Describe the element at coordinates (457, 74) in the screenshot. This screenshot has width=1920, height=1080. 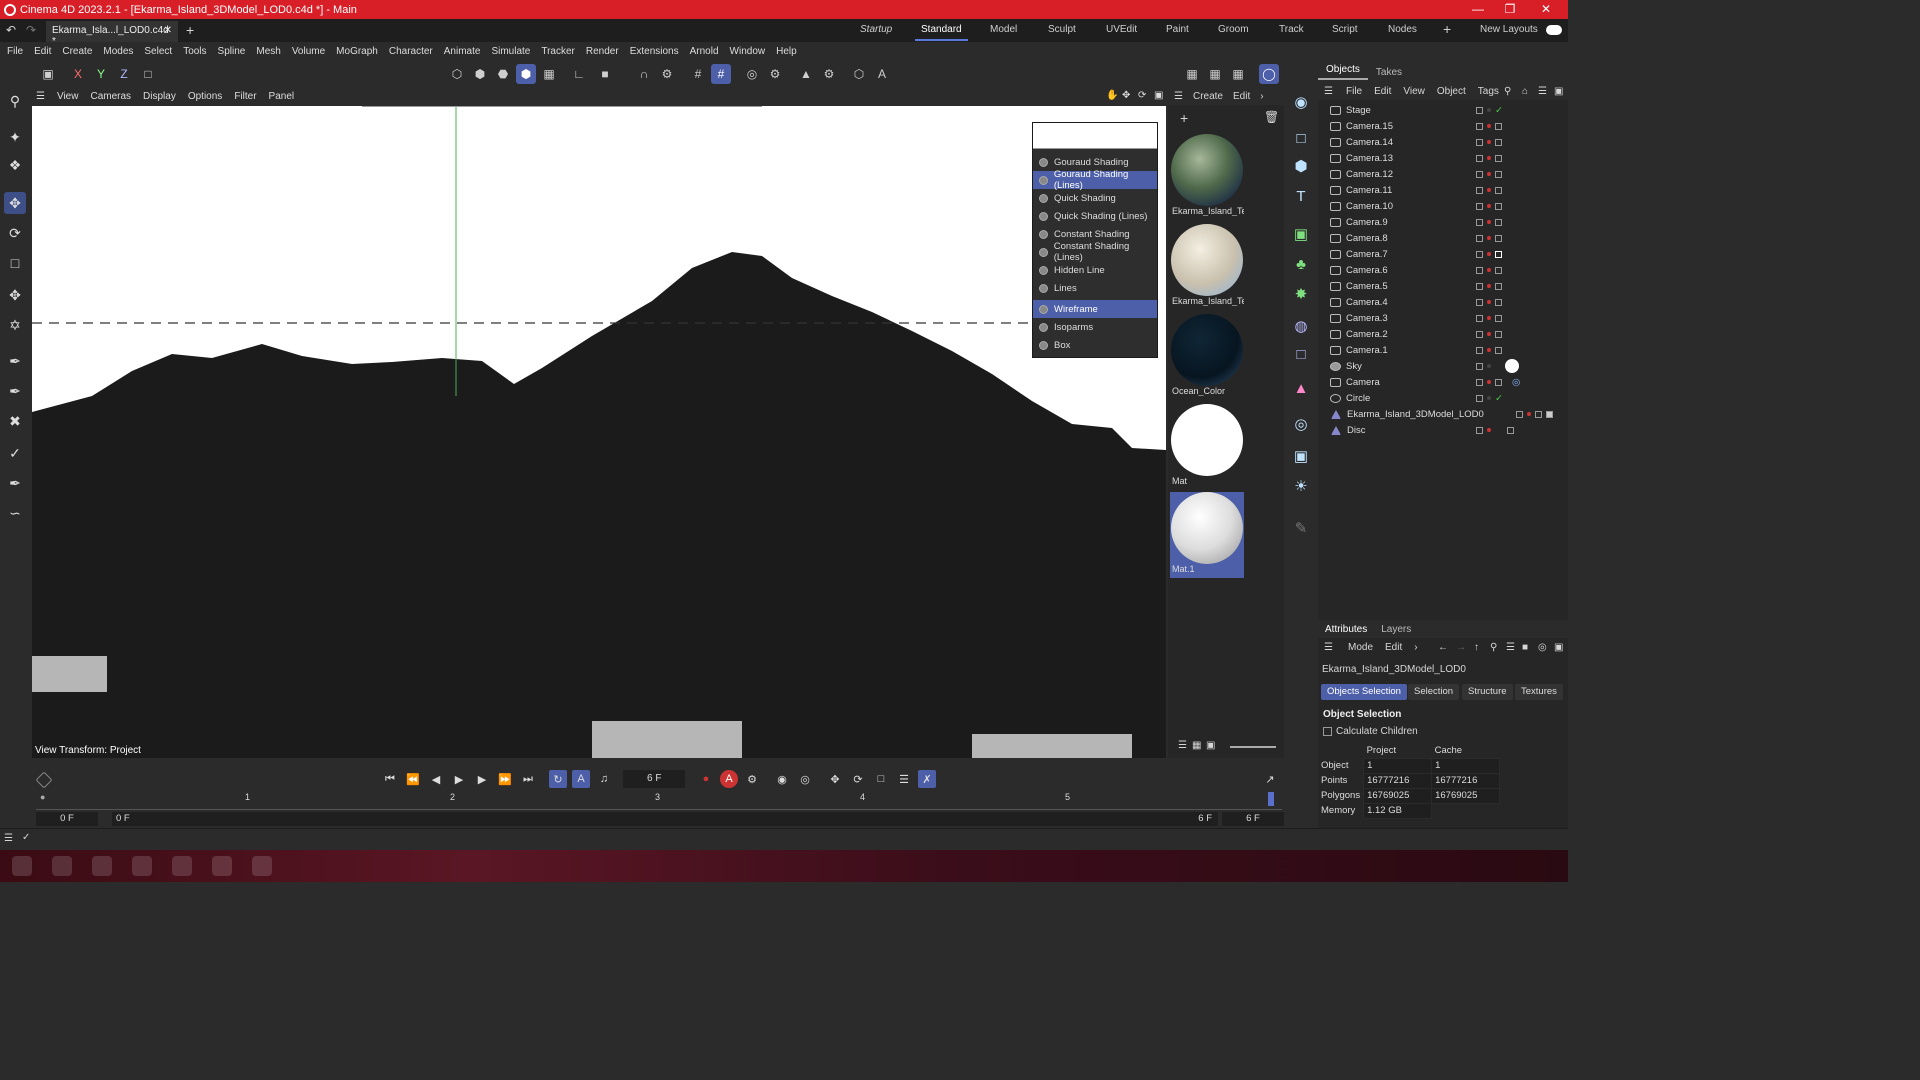
I see `points-mode-icon: ⬡` at that location.